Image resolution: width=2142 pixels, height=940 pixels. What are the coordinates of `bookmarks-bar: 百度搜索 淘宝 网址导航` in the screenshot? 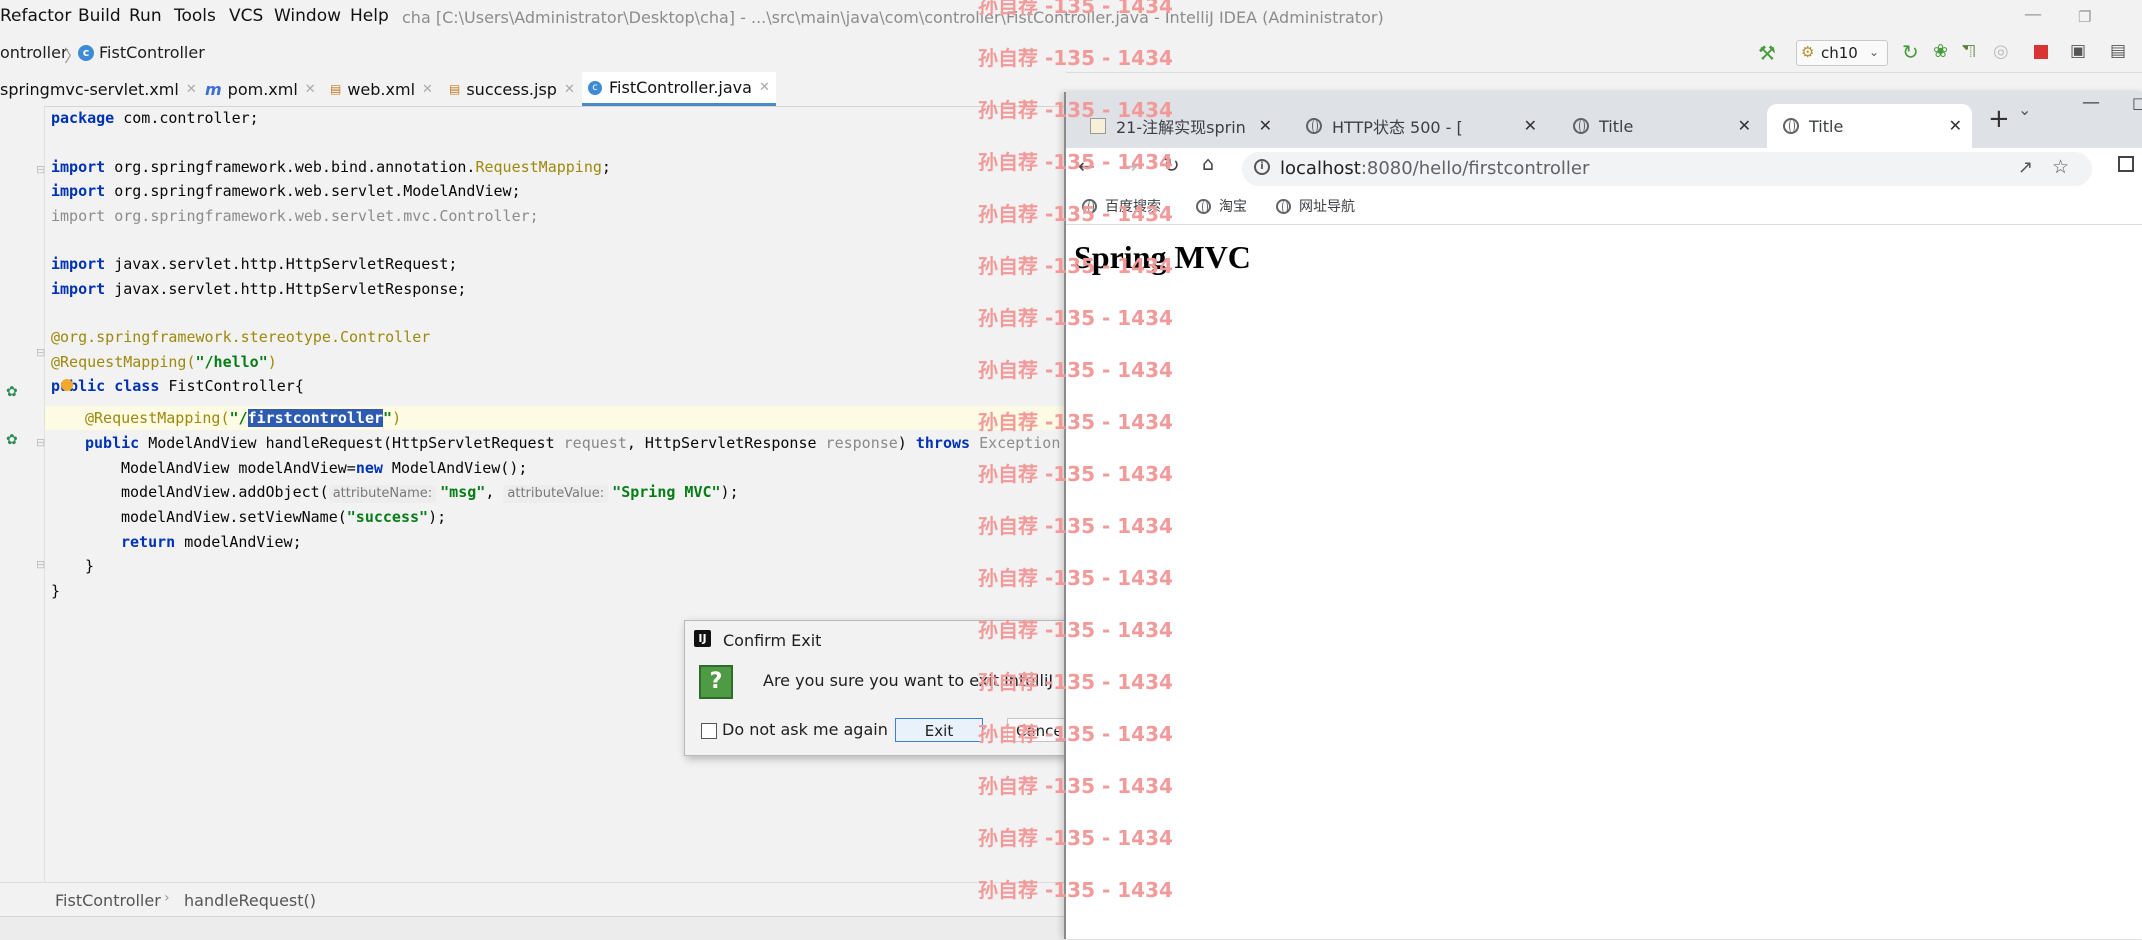 It's located at (1604, 206).